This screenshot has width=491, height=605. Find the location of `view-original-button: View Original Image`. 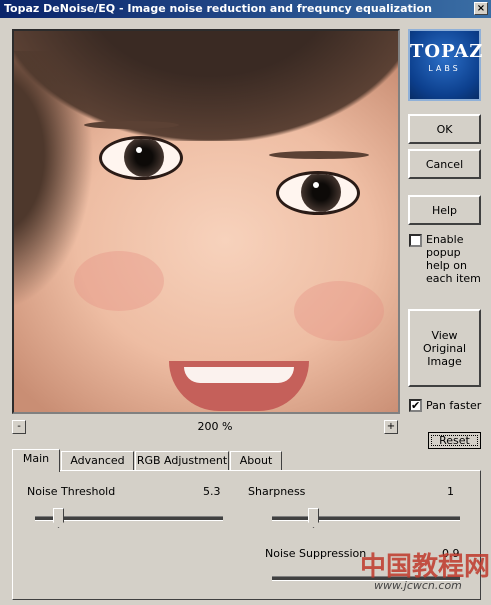

view-original-button: View Original Image is located at coordinates (444, 348).